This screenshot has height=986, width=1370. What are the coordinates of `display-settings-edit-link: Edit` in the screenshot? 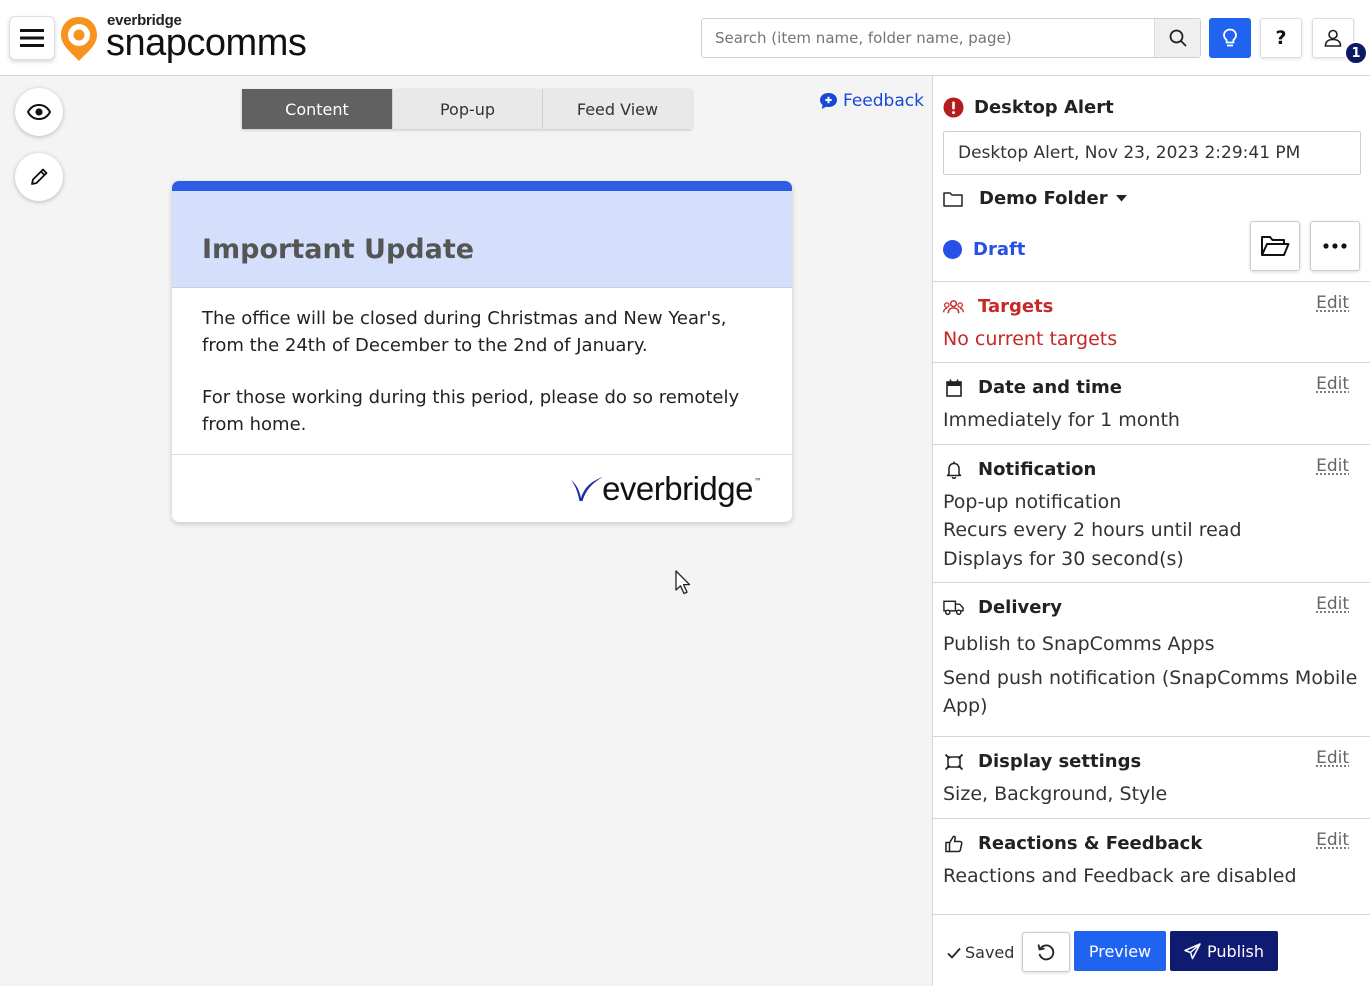 It's located at (1332, 758).